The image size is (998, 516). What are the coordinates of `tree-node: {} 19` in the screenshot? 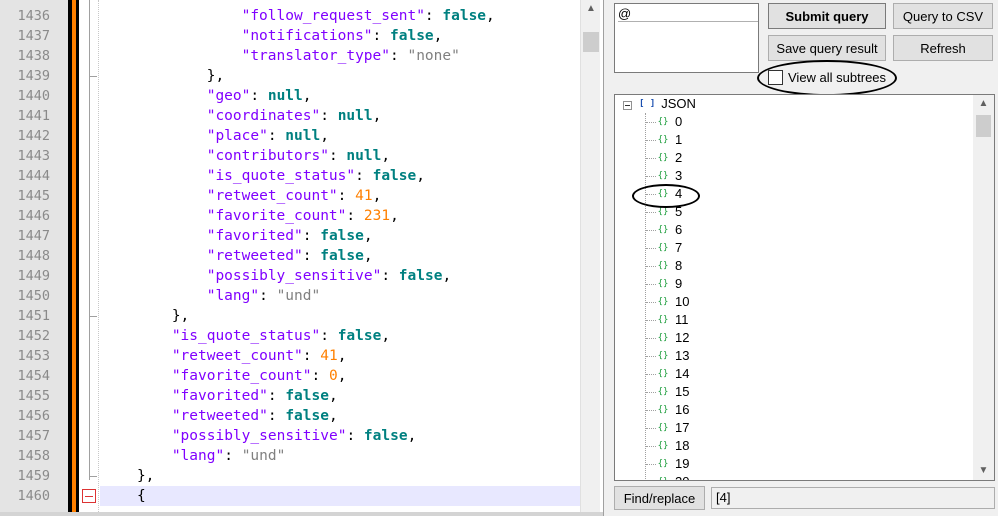 It's located at (673, 464).